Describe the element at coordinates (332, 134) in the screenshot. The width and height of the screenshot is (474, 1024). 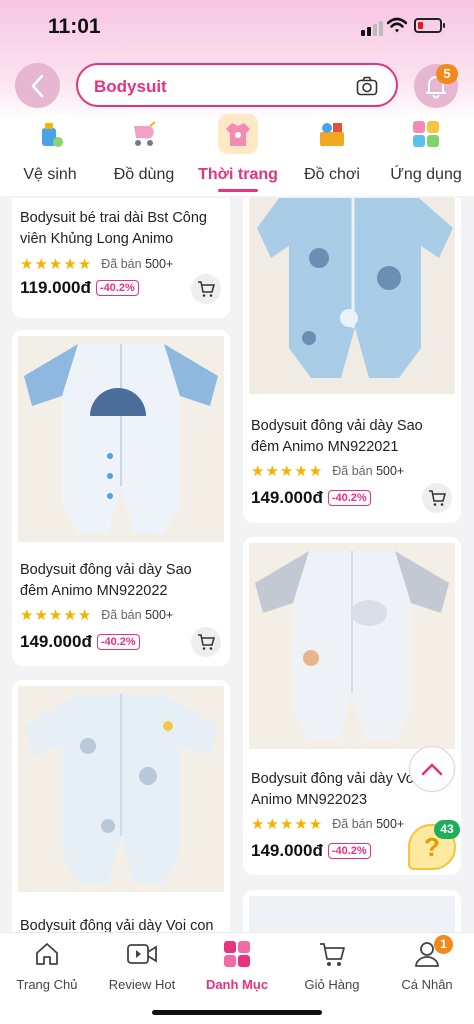
I see `toys-icon` at that location.